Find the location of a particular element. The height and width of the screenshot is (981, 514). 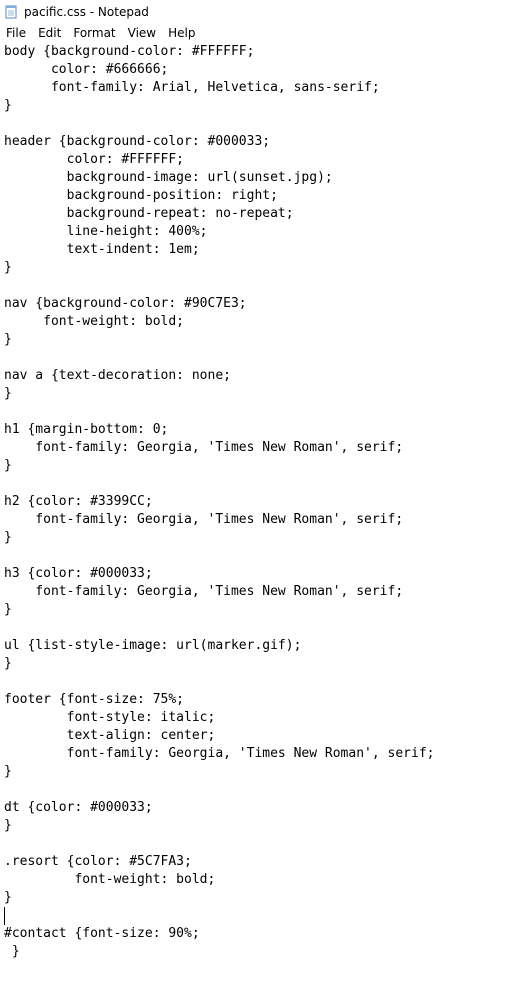

menu-help: Help is located at coordinates (181, 33).